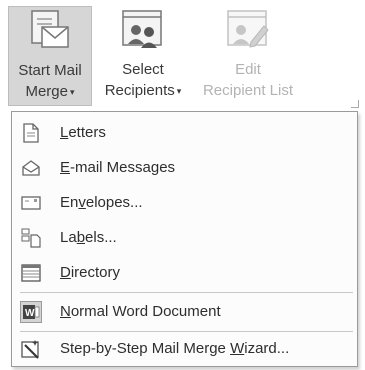 This screenshot has width=365, height=370. What do you see at coordinates (186, 292) in the screenshot?
I see `menu-separator` at bounding box center [186, 292].